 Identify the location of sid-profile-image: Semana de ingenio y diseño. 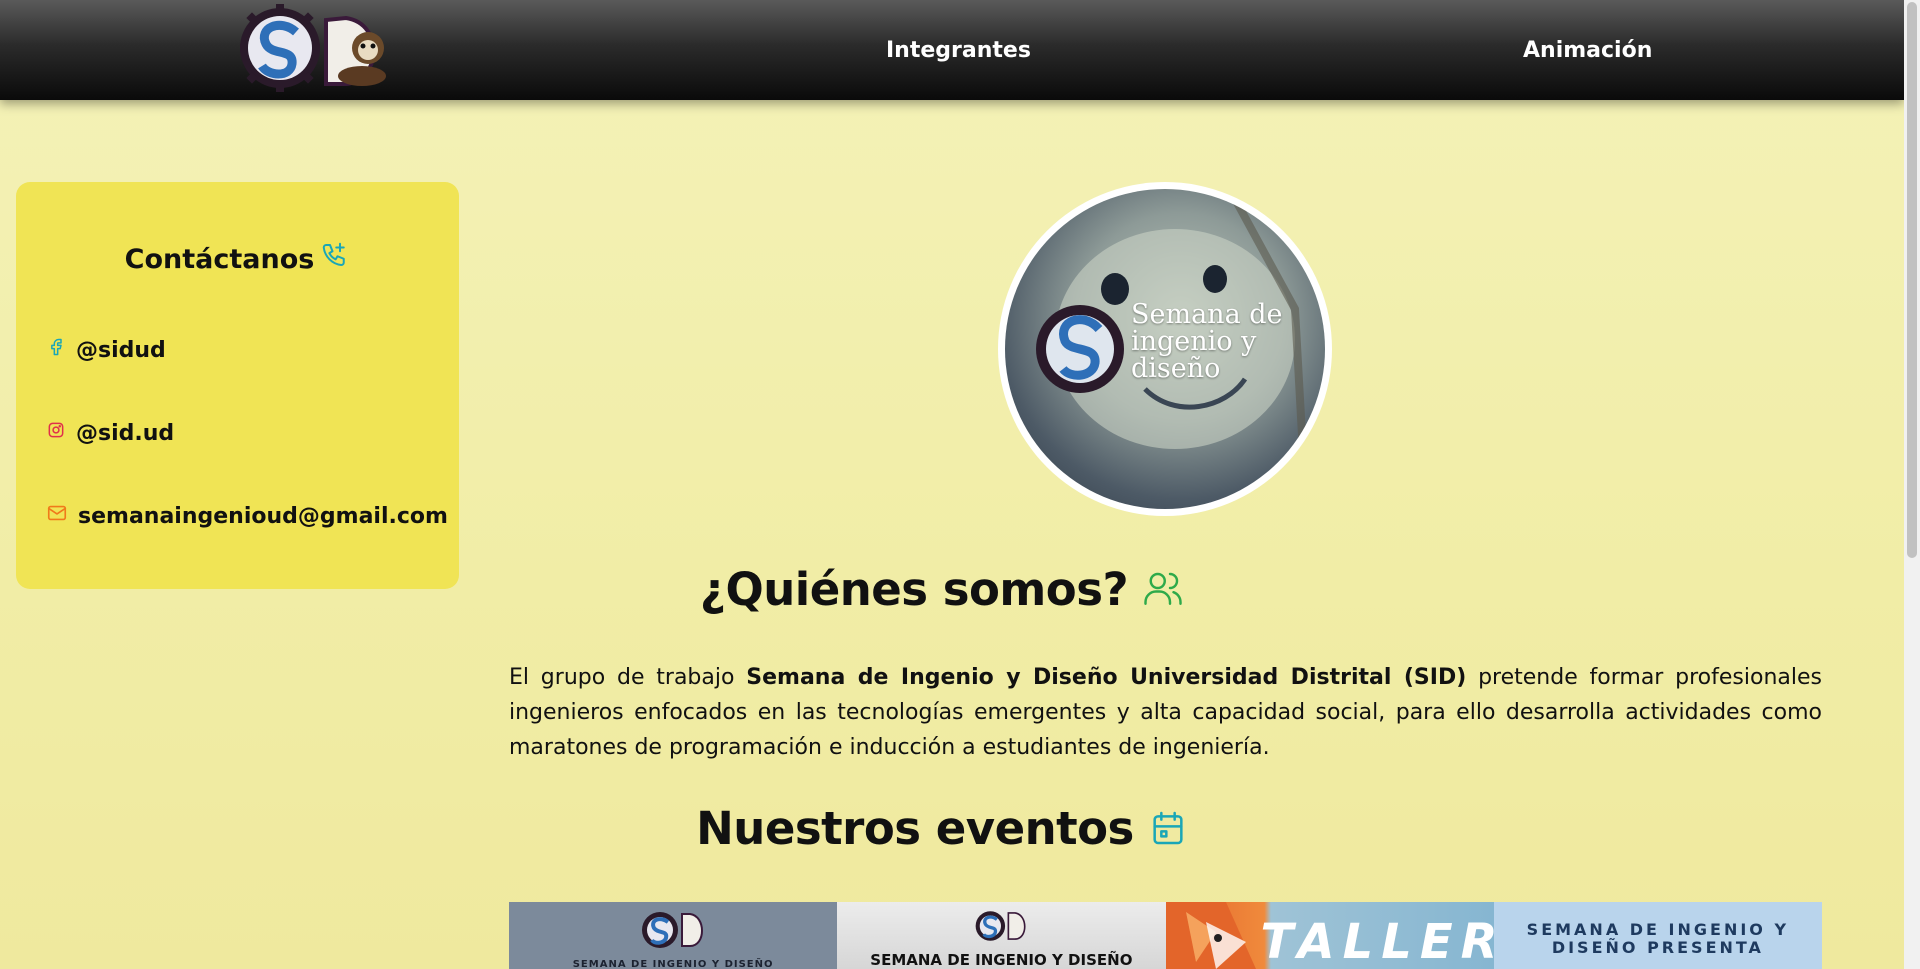
(1165, 349).